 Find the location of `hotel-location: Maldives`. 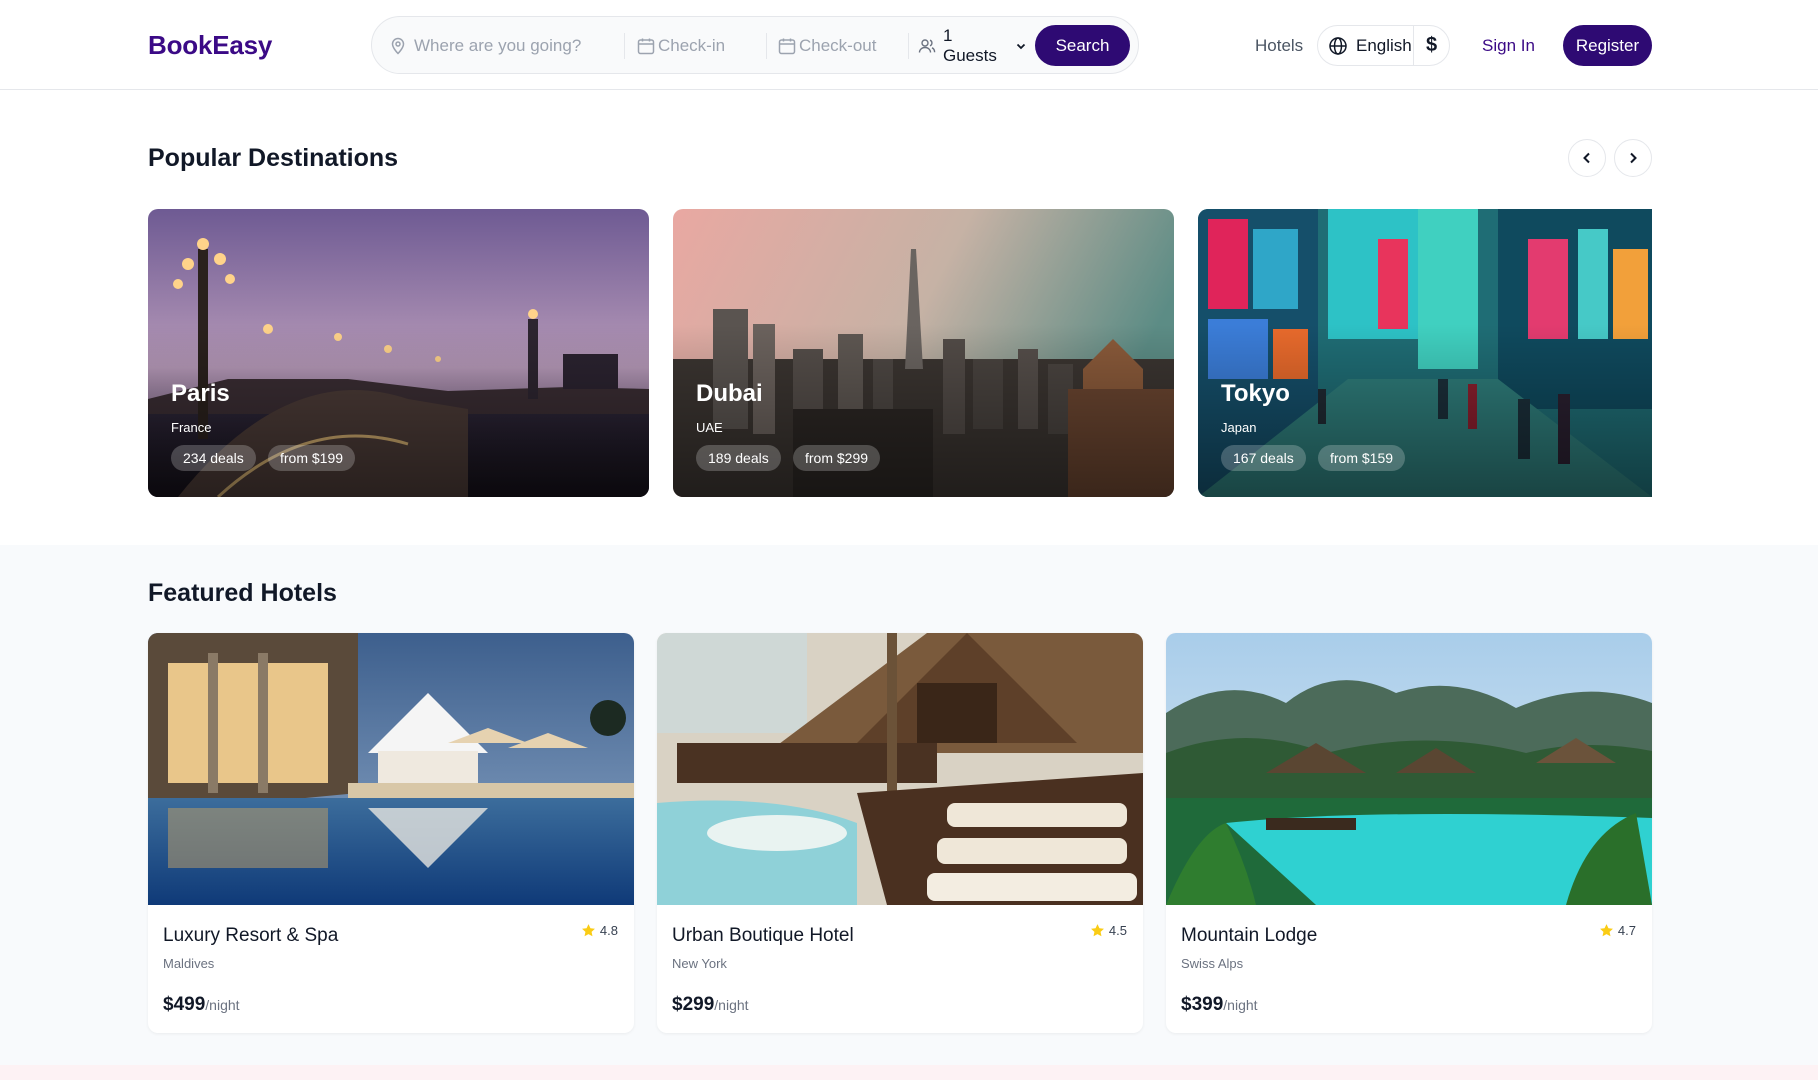

hotel-location: Maldives is located at coordinates (189, 963).